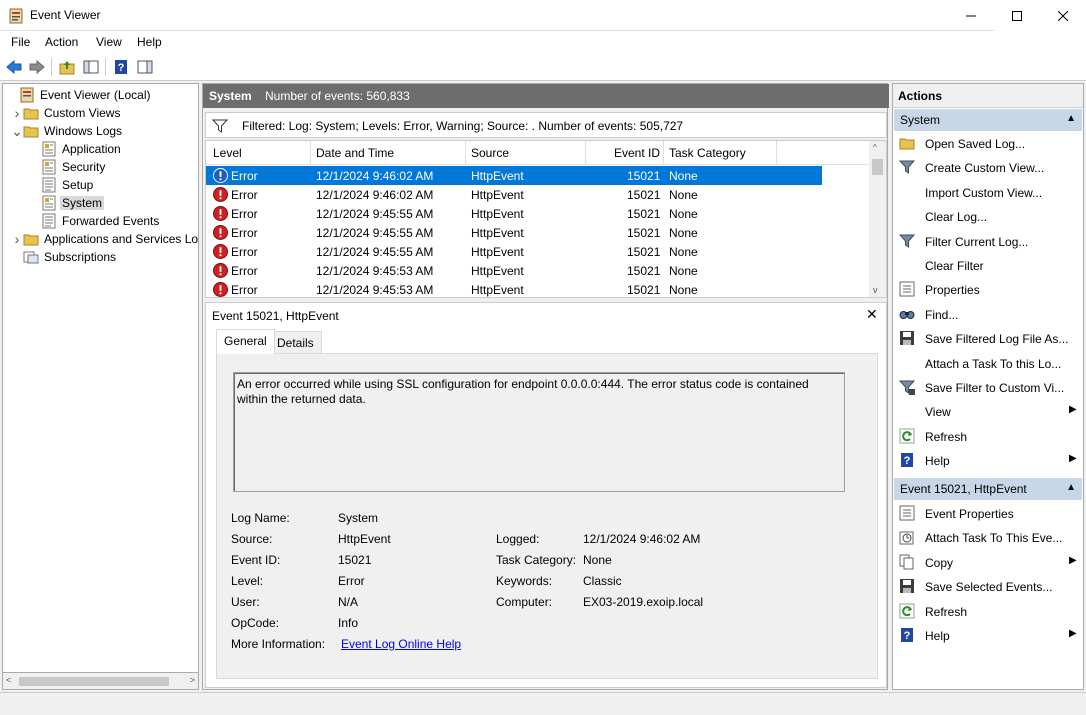  Describe the element at coordinates (80, 95) in the screenshot. I see `tree-item-event-viewer-local: Event Viewer (Local)` at that location.